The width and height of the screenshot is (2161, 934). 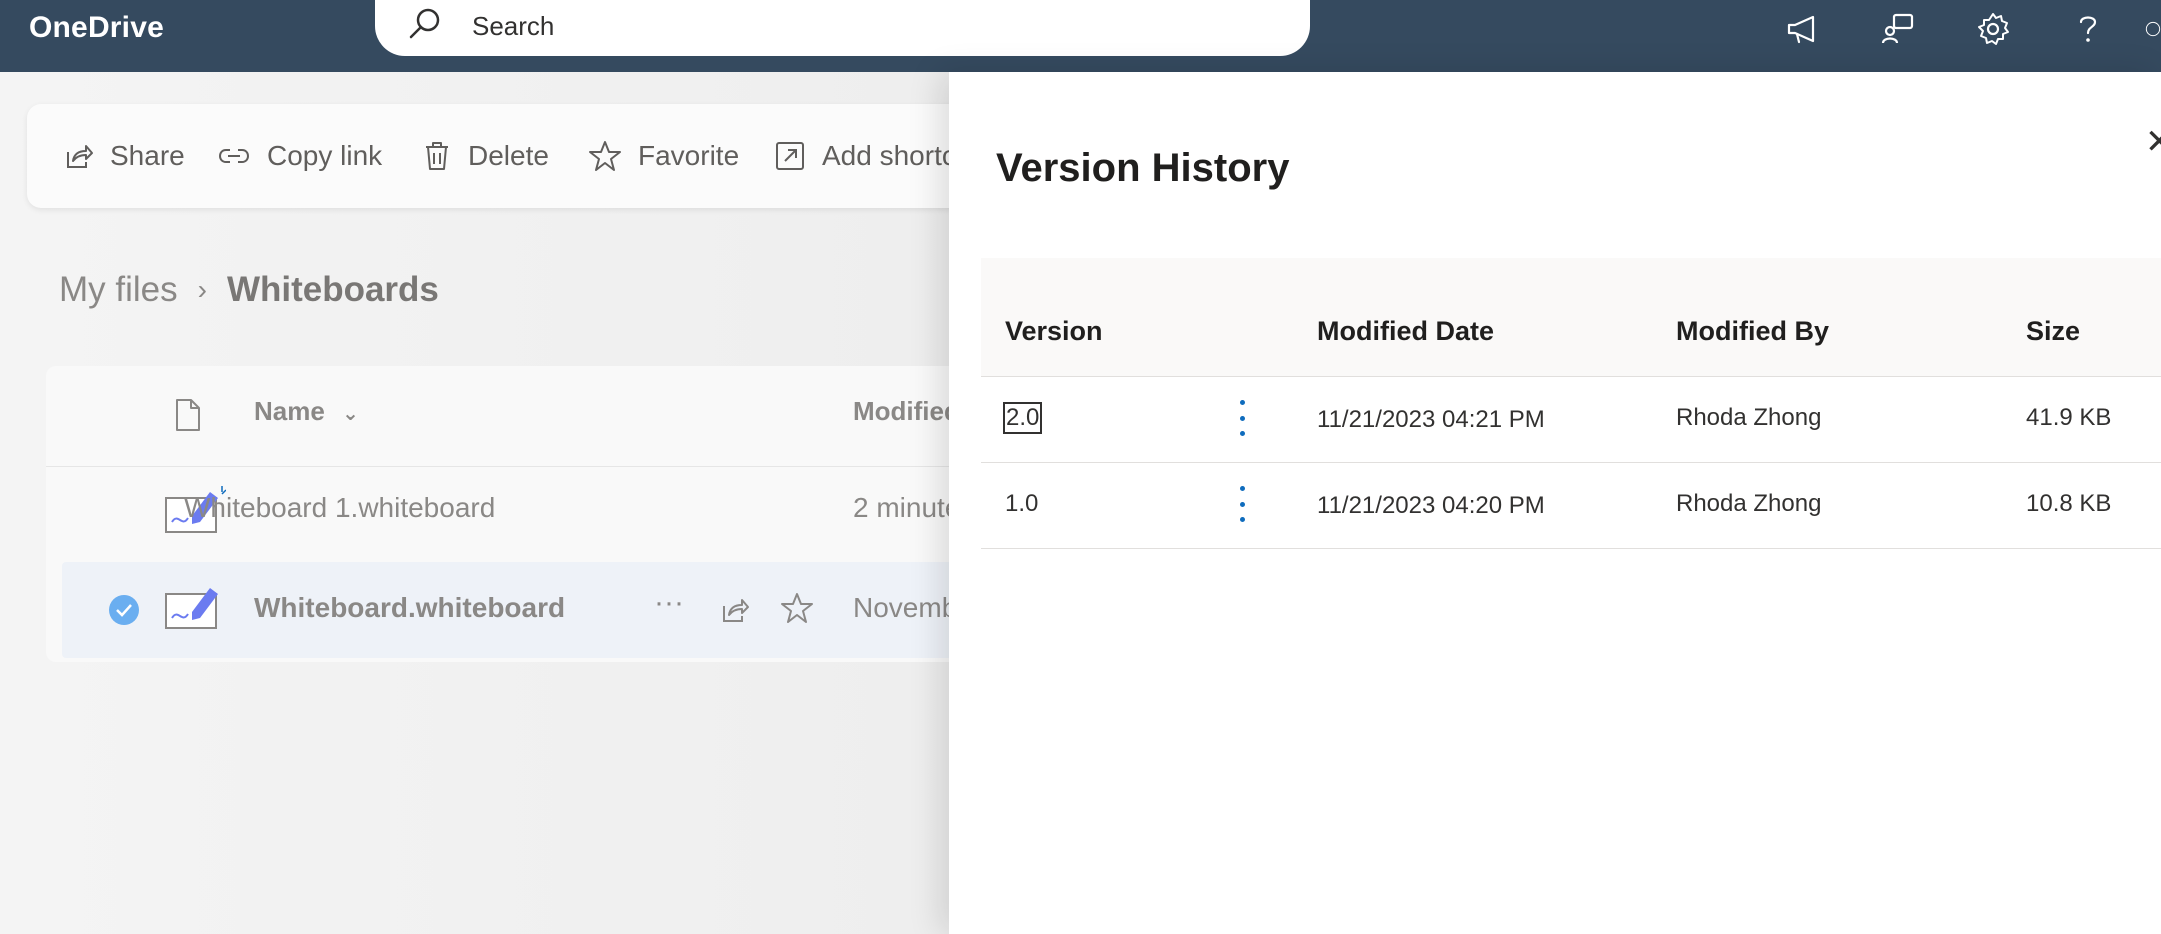 I want to click on account-avatar-icon, so click(x=2153, y=29).